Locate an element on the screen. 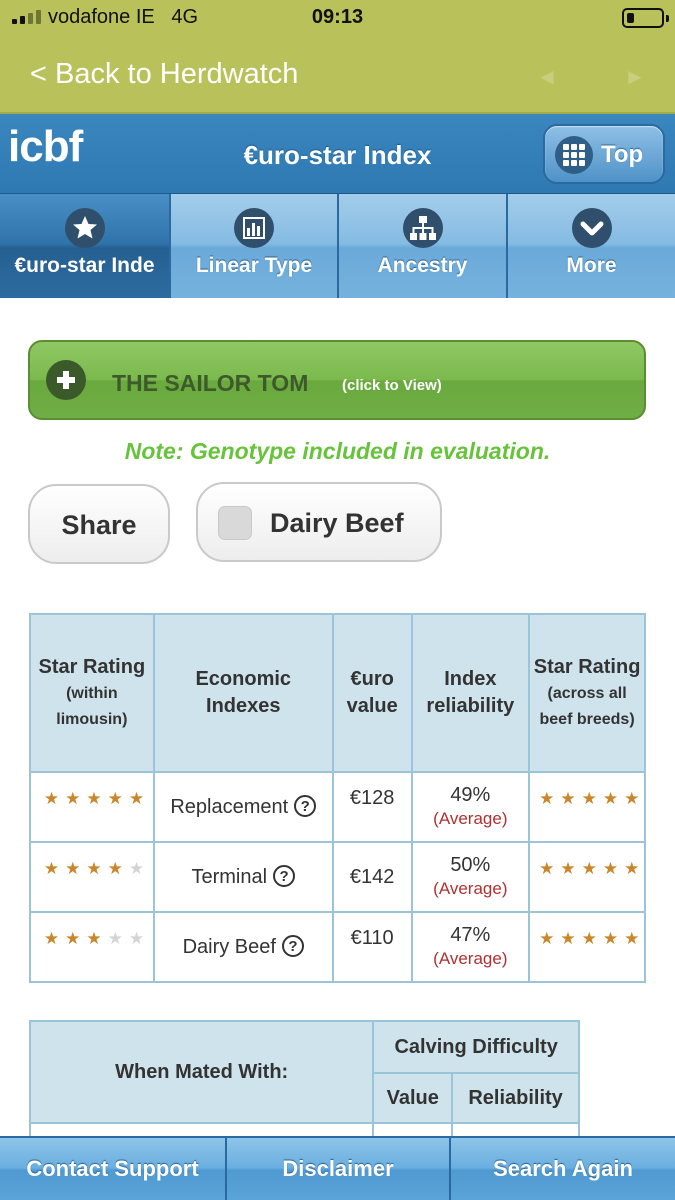 Image resolution: width=675 pixels, height=1200 pixels. share-button: Share is located at coordinates (99, 524).